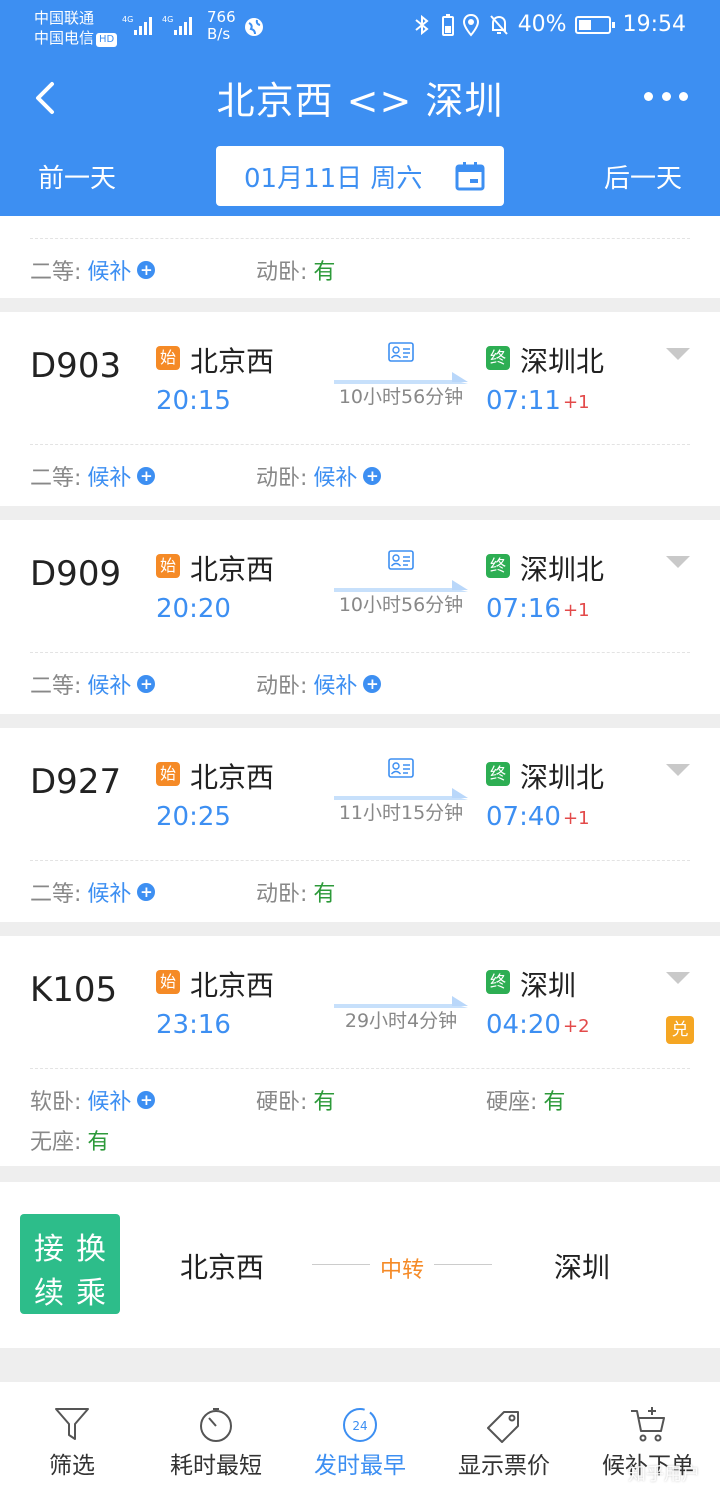 This screenshot has width=720, height=1493. I want to click on arrival-time: 04:20, so click(523, 1025).